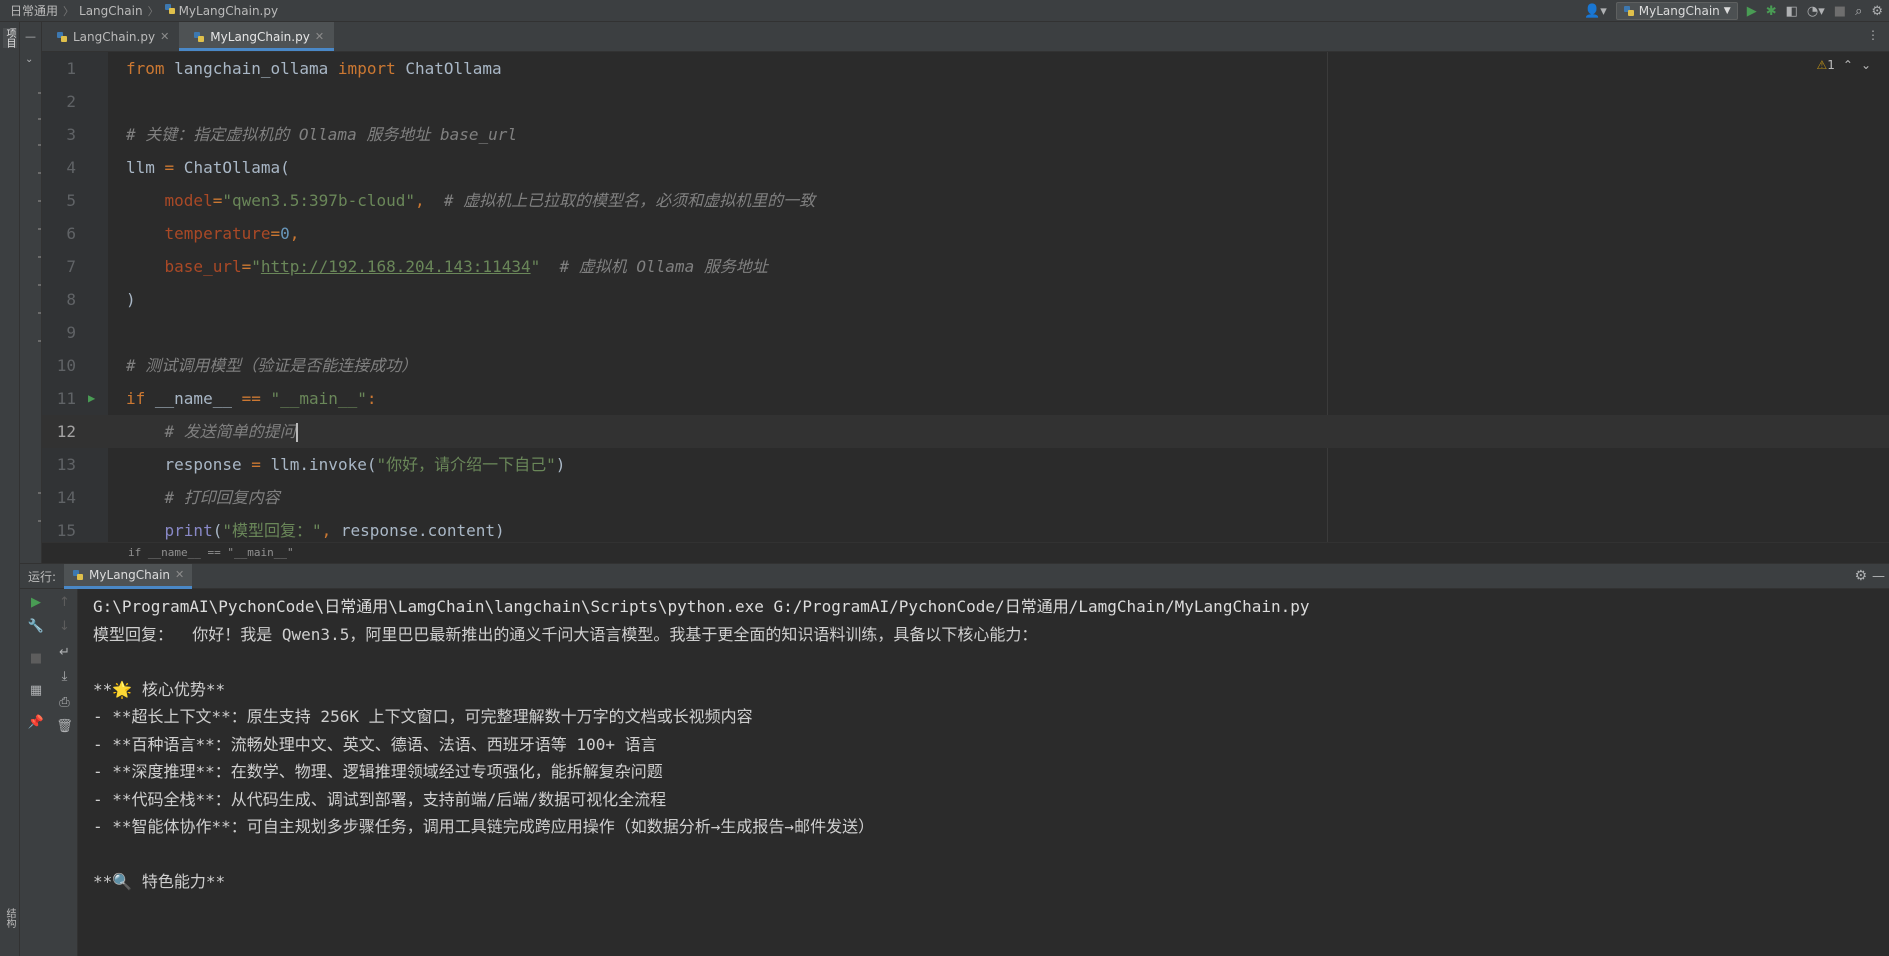 The width and height of the screenshot is (1889, 956). I want to click on code-token: __name__, so click(193, 398).